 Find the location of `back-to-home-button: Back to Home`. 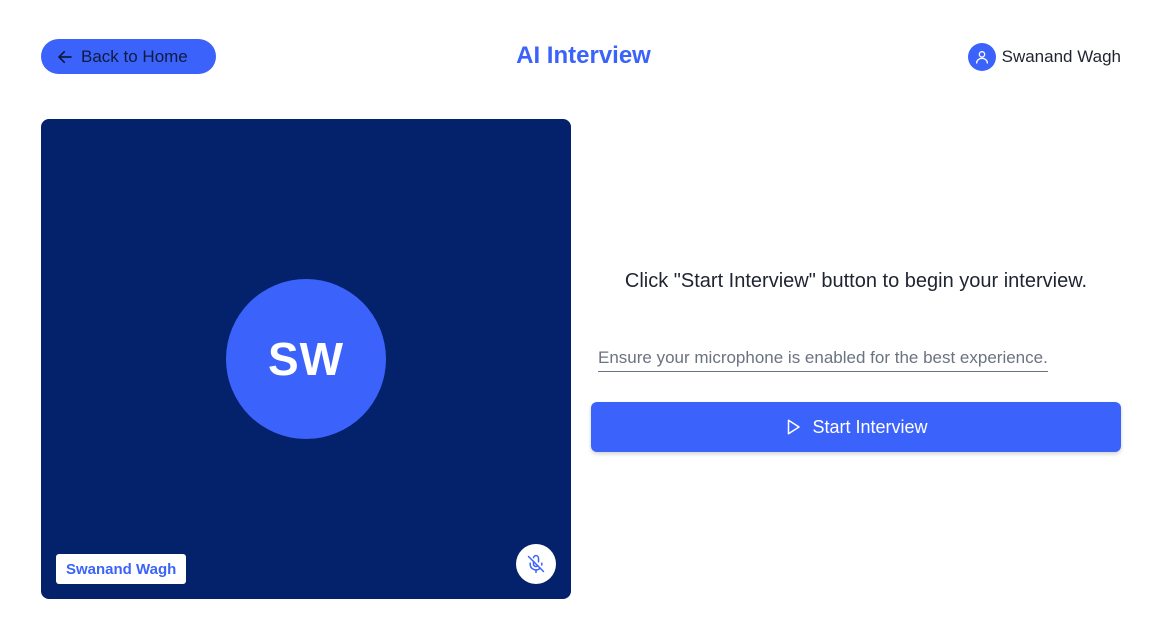

back-to-home-button: Back to Home is located at coordinates (128, 56).